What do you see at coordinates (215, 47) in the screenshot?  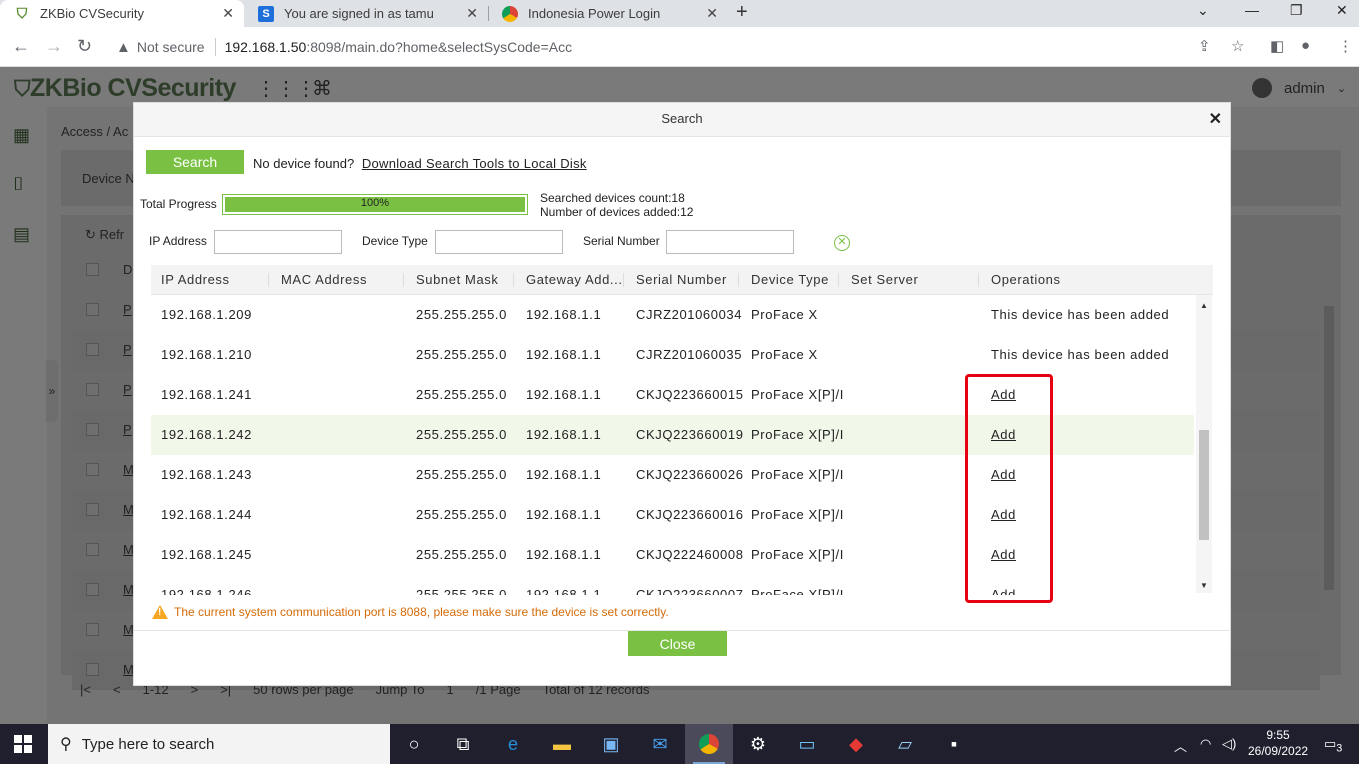 I see `divider` at bounding box center [215, 47].